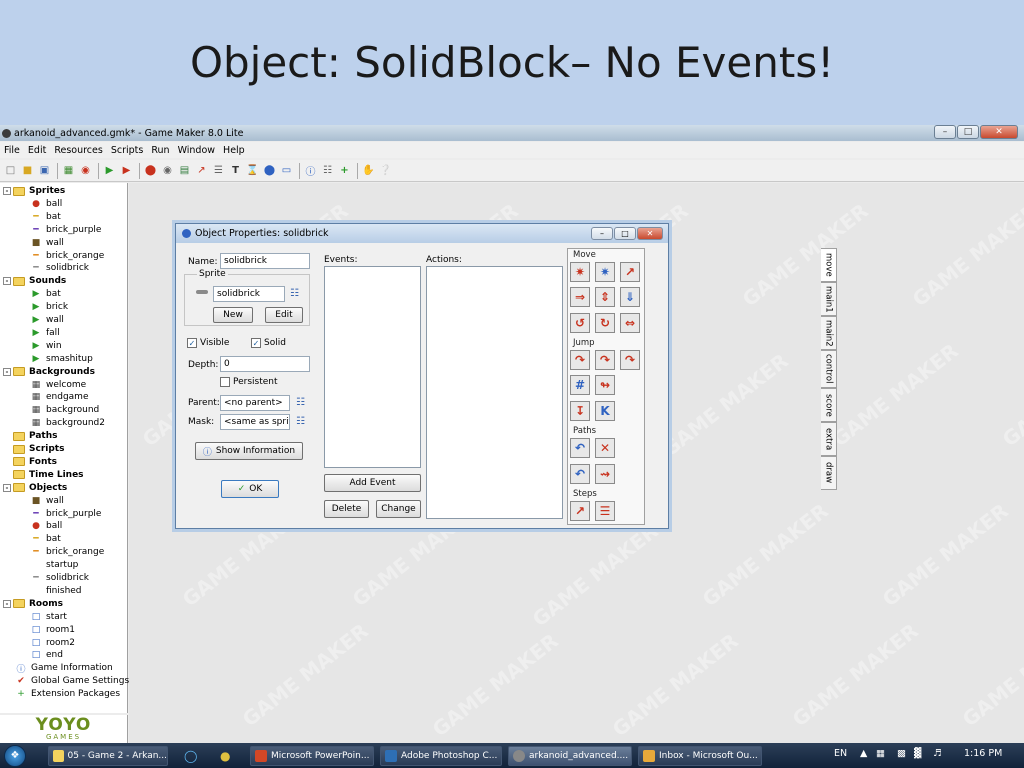 Image resolution: width=1024 pixels, height=768 pixels. What do you see at coordinates (300, 421) in the screenshot?
I see `mask-menu-icon: ☷` at bounding box center [300, 421].